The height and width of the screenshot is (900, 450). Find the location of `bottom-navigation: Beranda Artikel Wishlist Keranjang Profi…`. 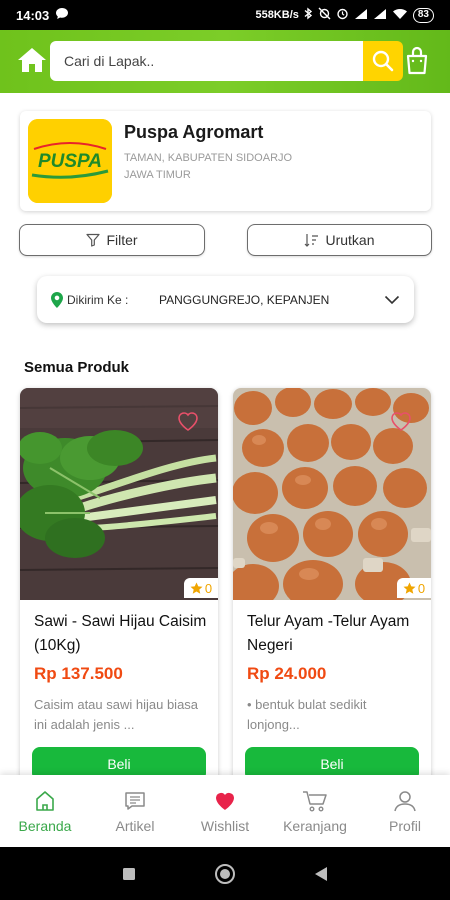

bottom-navigation: Beranda Artikel Wishlist Keranjang Profi… is located at coordinates (225, 811).